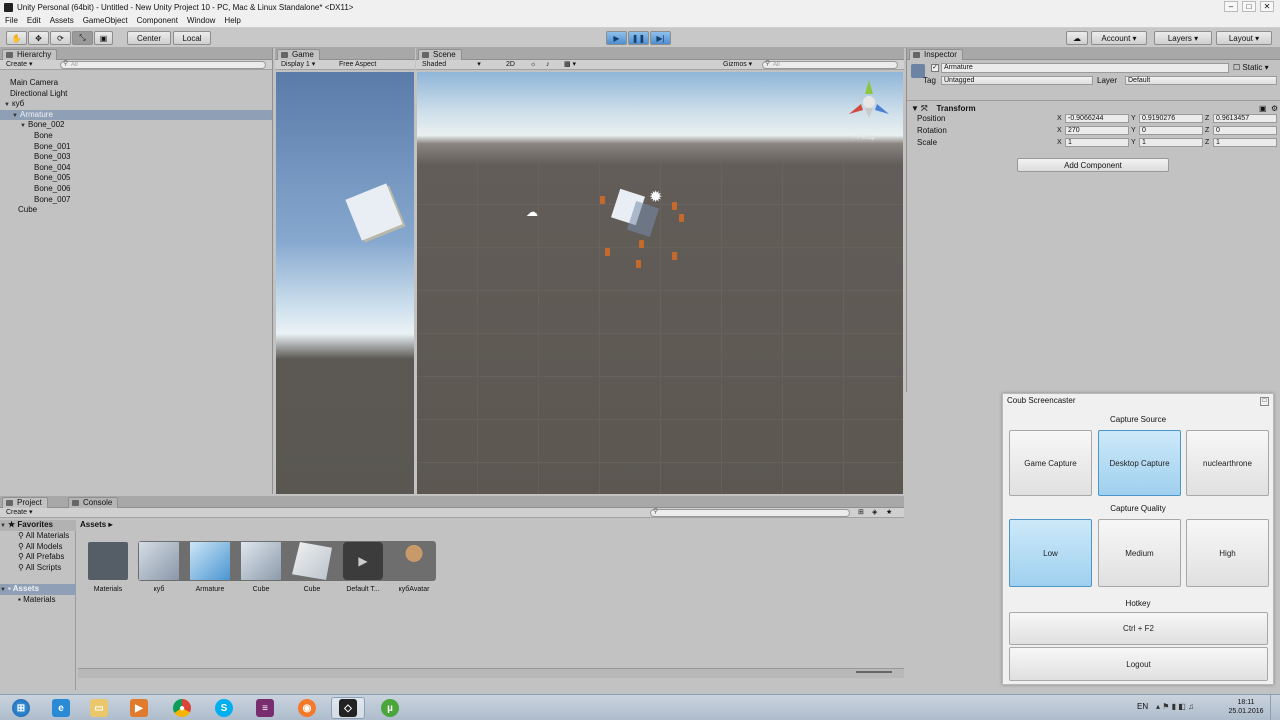  I want to click on language-indicator: EN, so click(1142, 706).